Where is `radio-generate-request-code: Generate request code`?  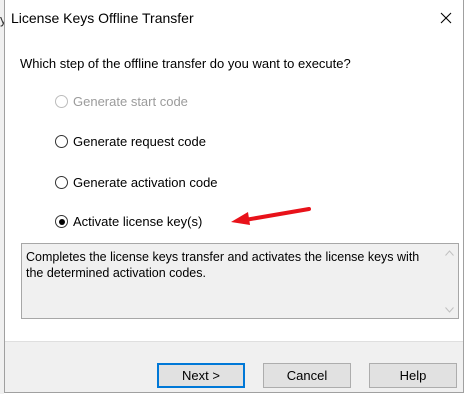 radio-generate-request-code: Generate request code is located at coordinates (130, 141).